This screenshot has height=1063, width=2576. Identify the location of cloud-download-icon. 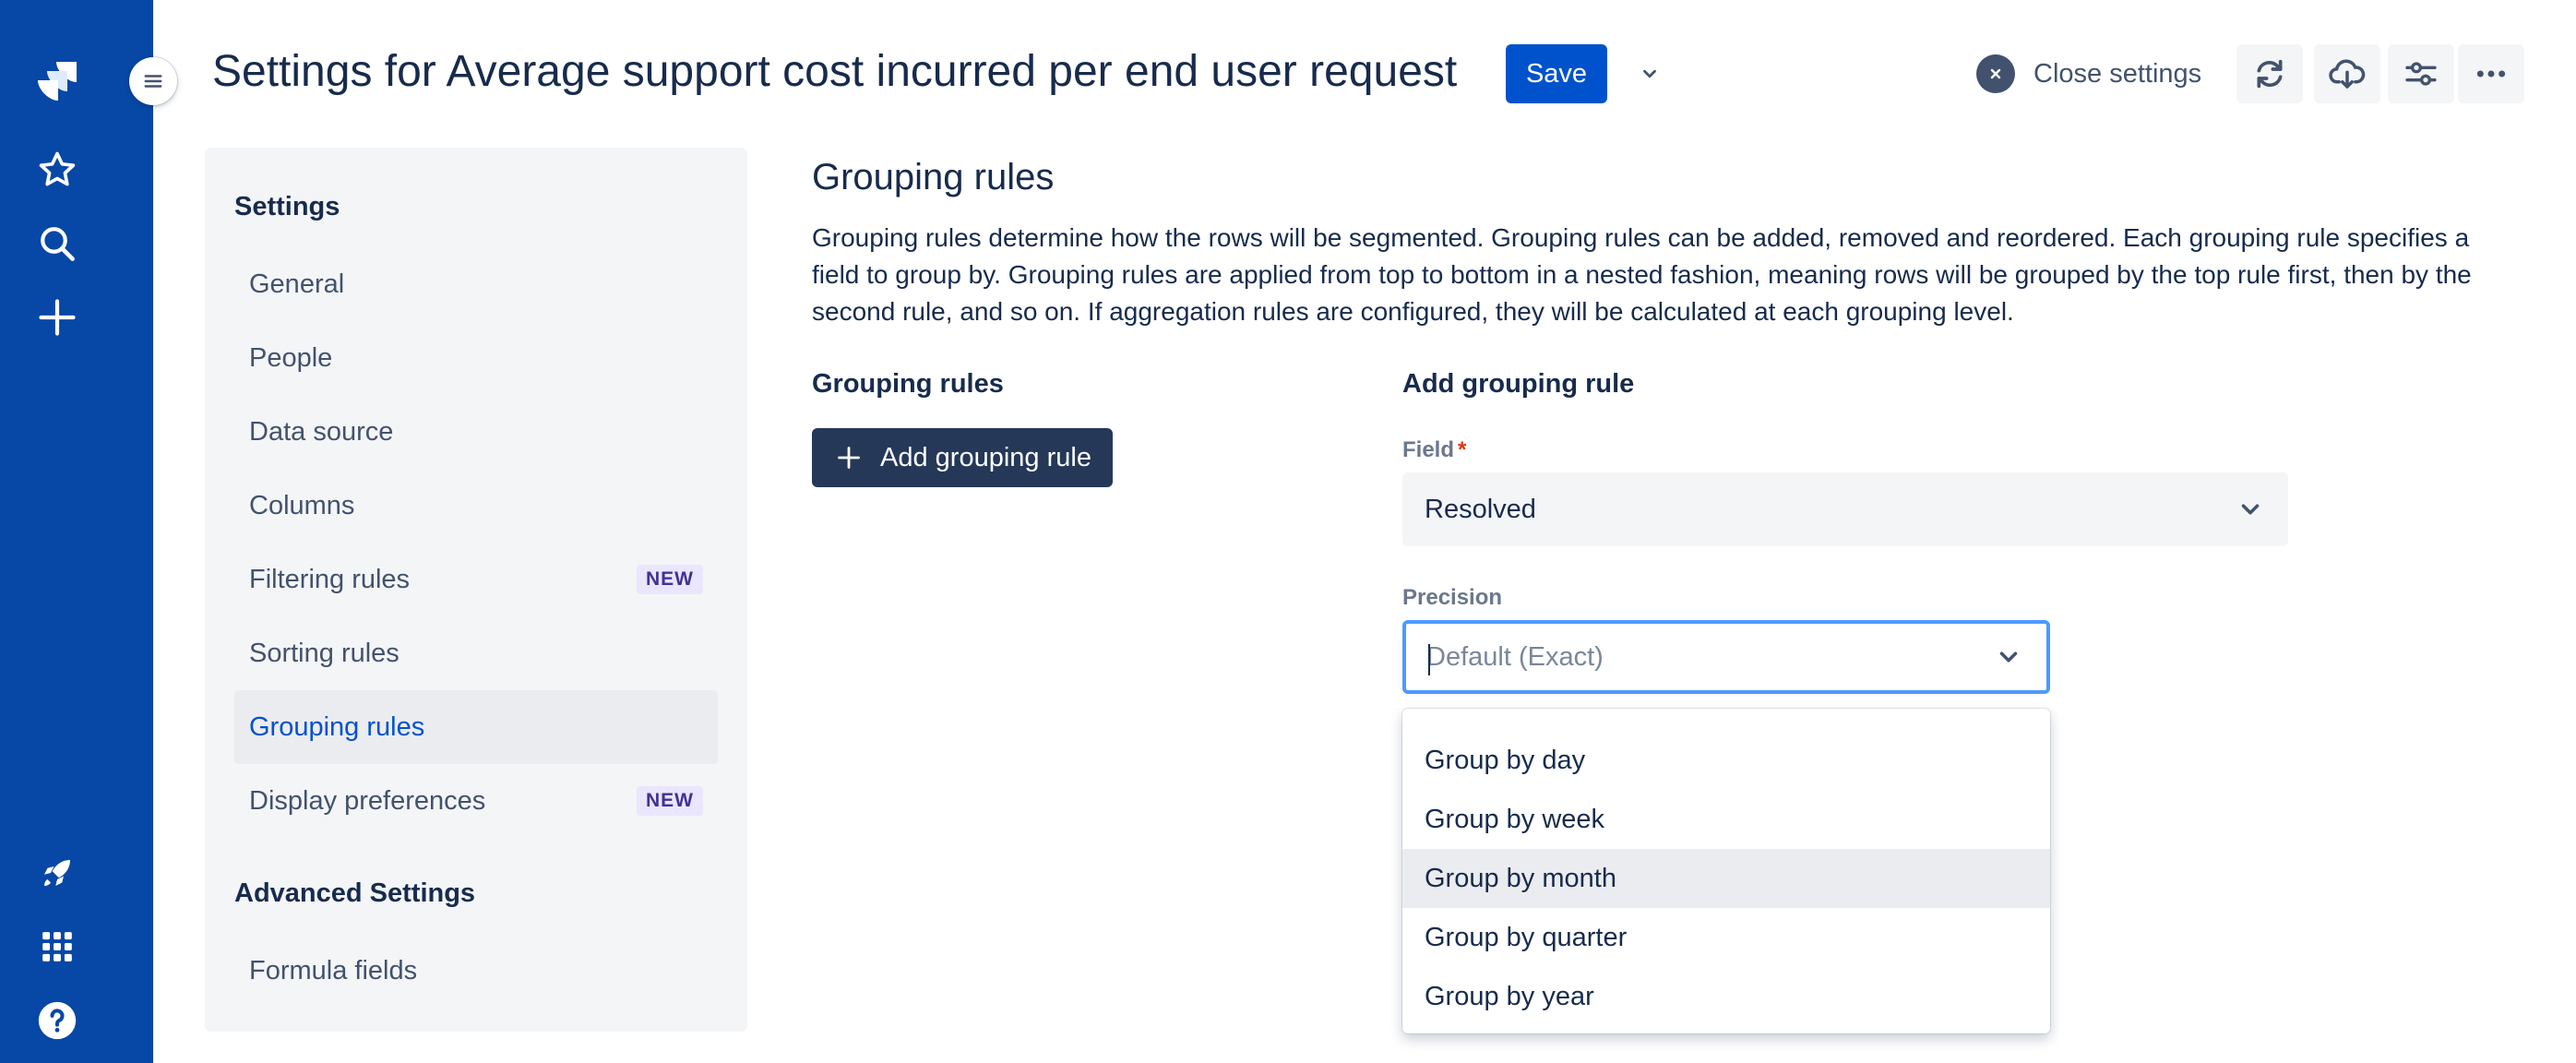
(2347, 74).